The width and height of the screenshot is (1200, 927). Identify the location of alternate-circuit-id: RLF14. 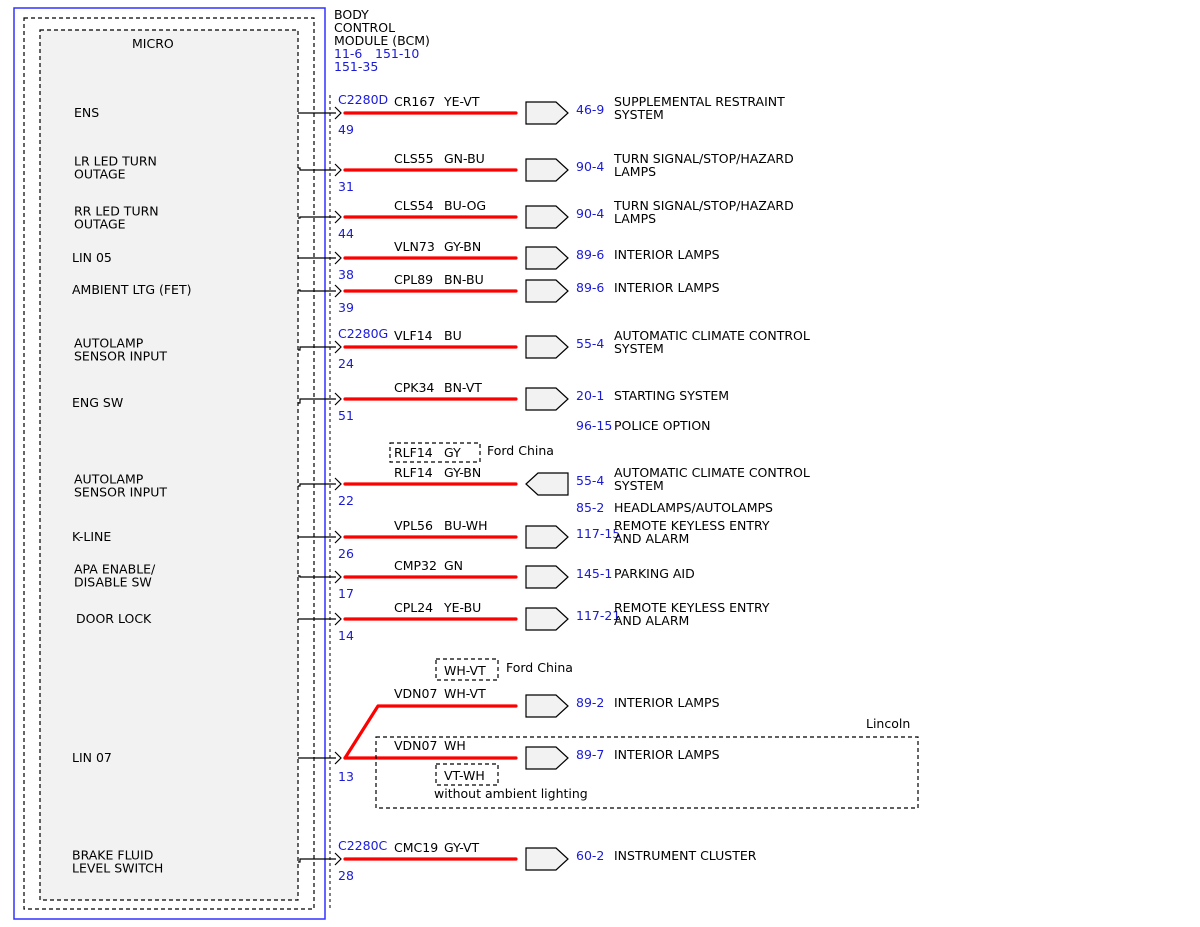
(413, 452).